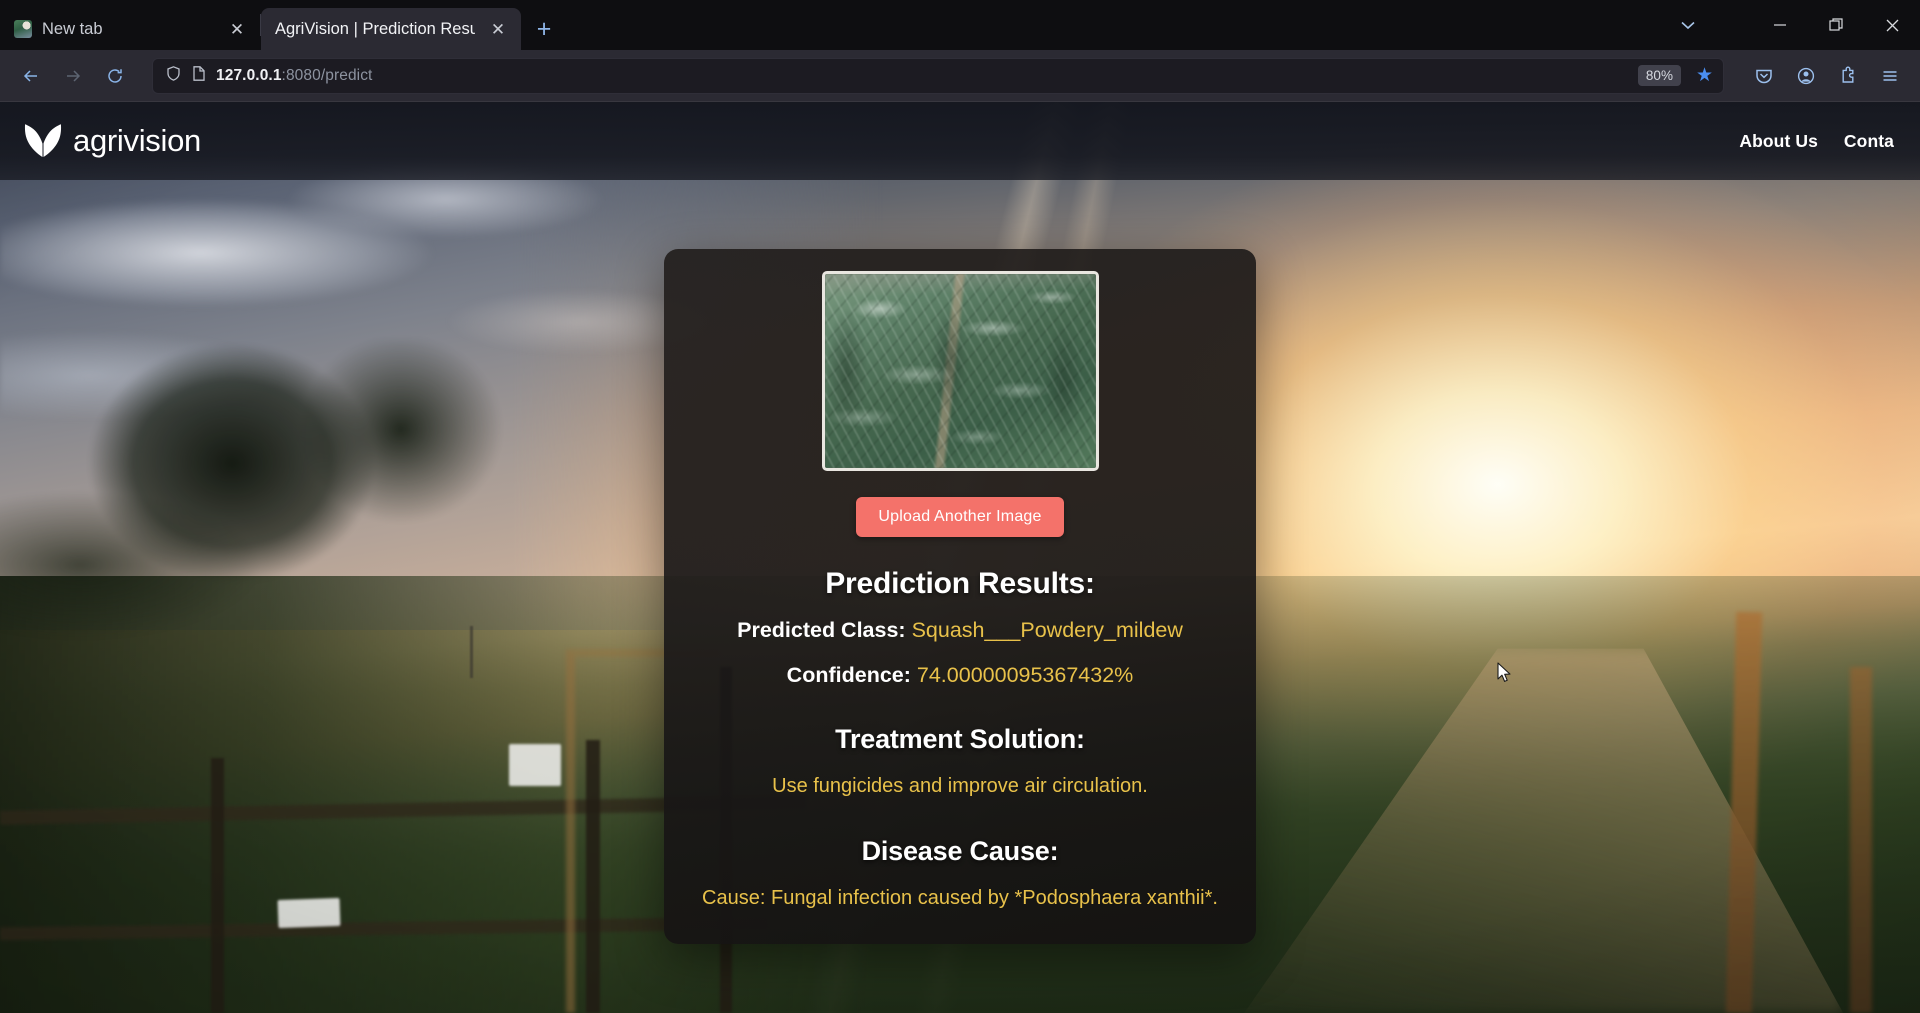 The width and height of the screenshot is (1920, 1013). What do you see at coordinates (1704, 75) in the screenshot?
I see `bookmark-star-icon: ★` at bounding box center [1704, 75].